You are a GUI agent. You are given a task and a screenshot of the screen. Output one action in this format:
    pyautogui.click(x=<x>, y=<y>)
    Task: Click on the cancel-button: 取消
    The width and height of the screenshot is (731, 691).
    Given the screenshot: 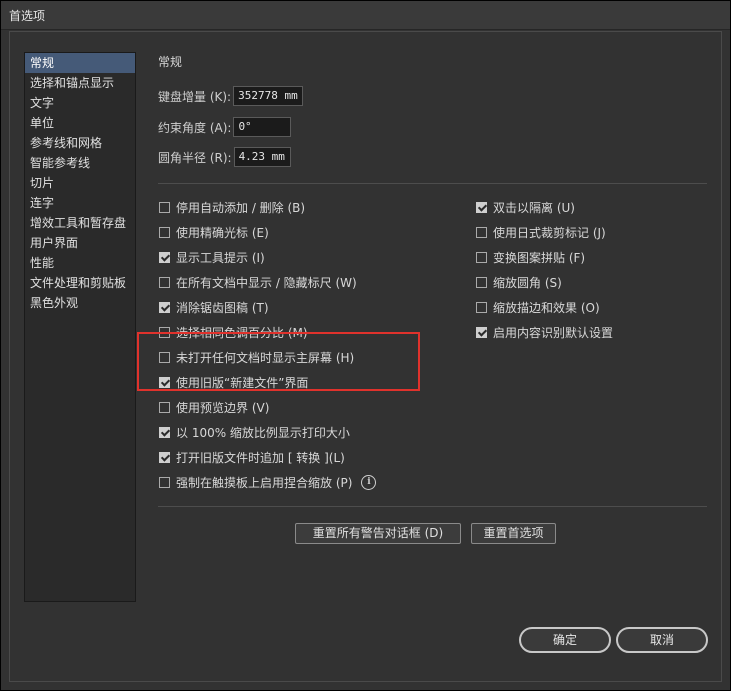 What is the action you would take?
    pyautogui.click(x=662, y=640)
    